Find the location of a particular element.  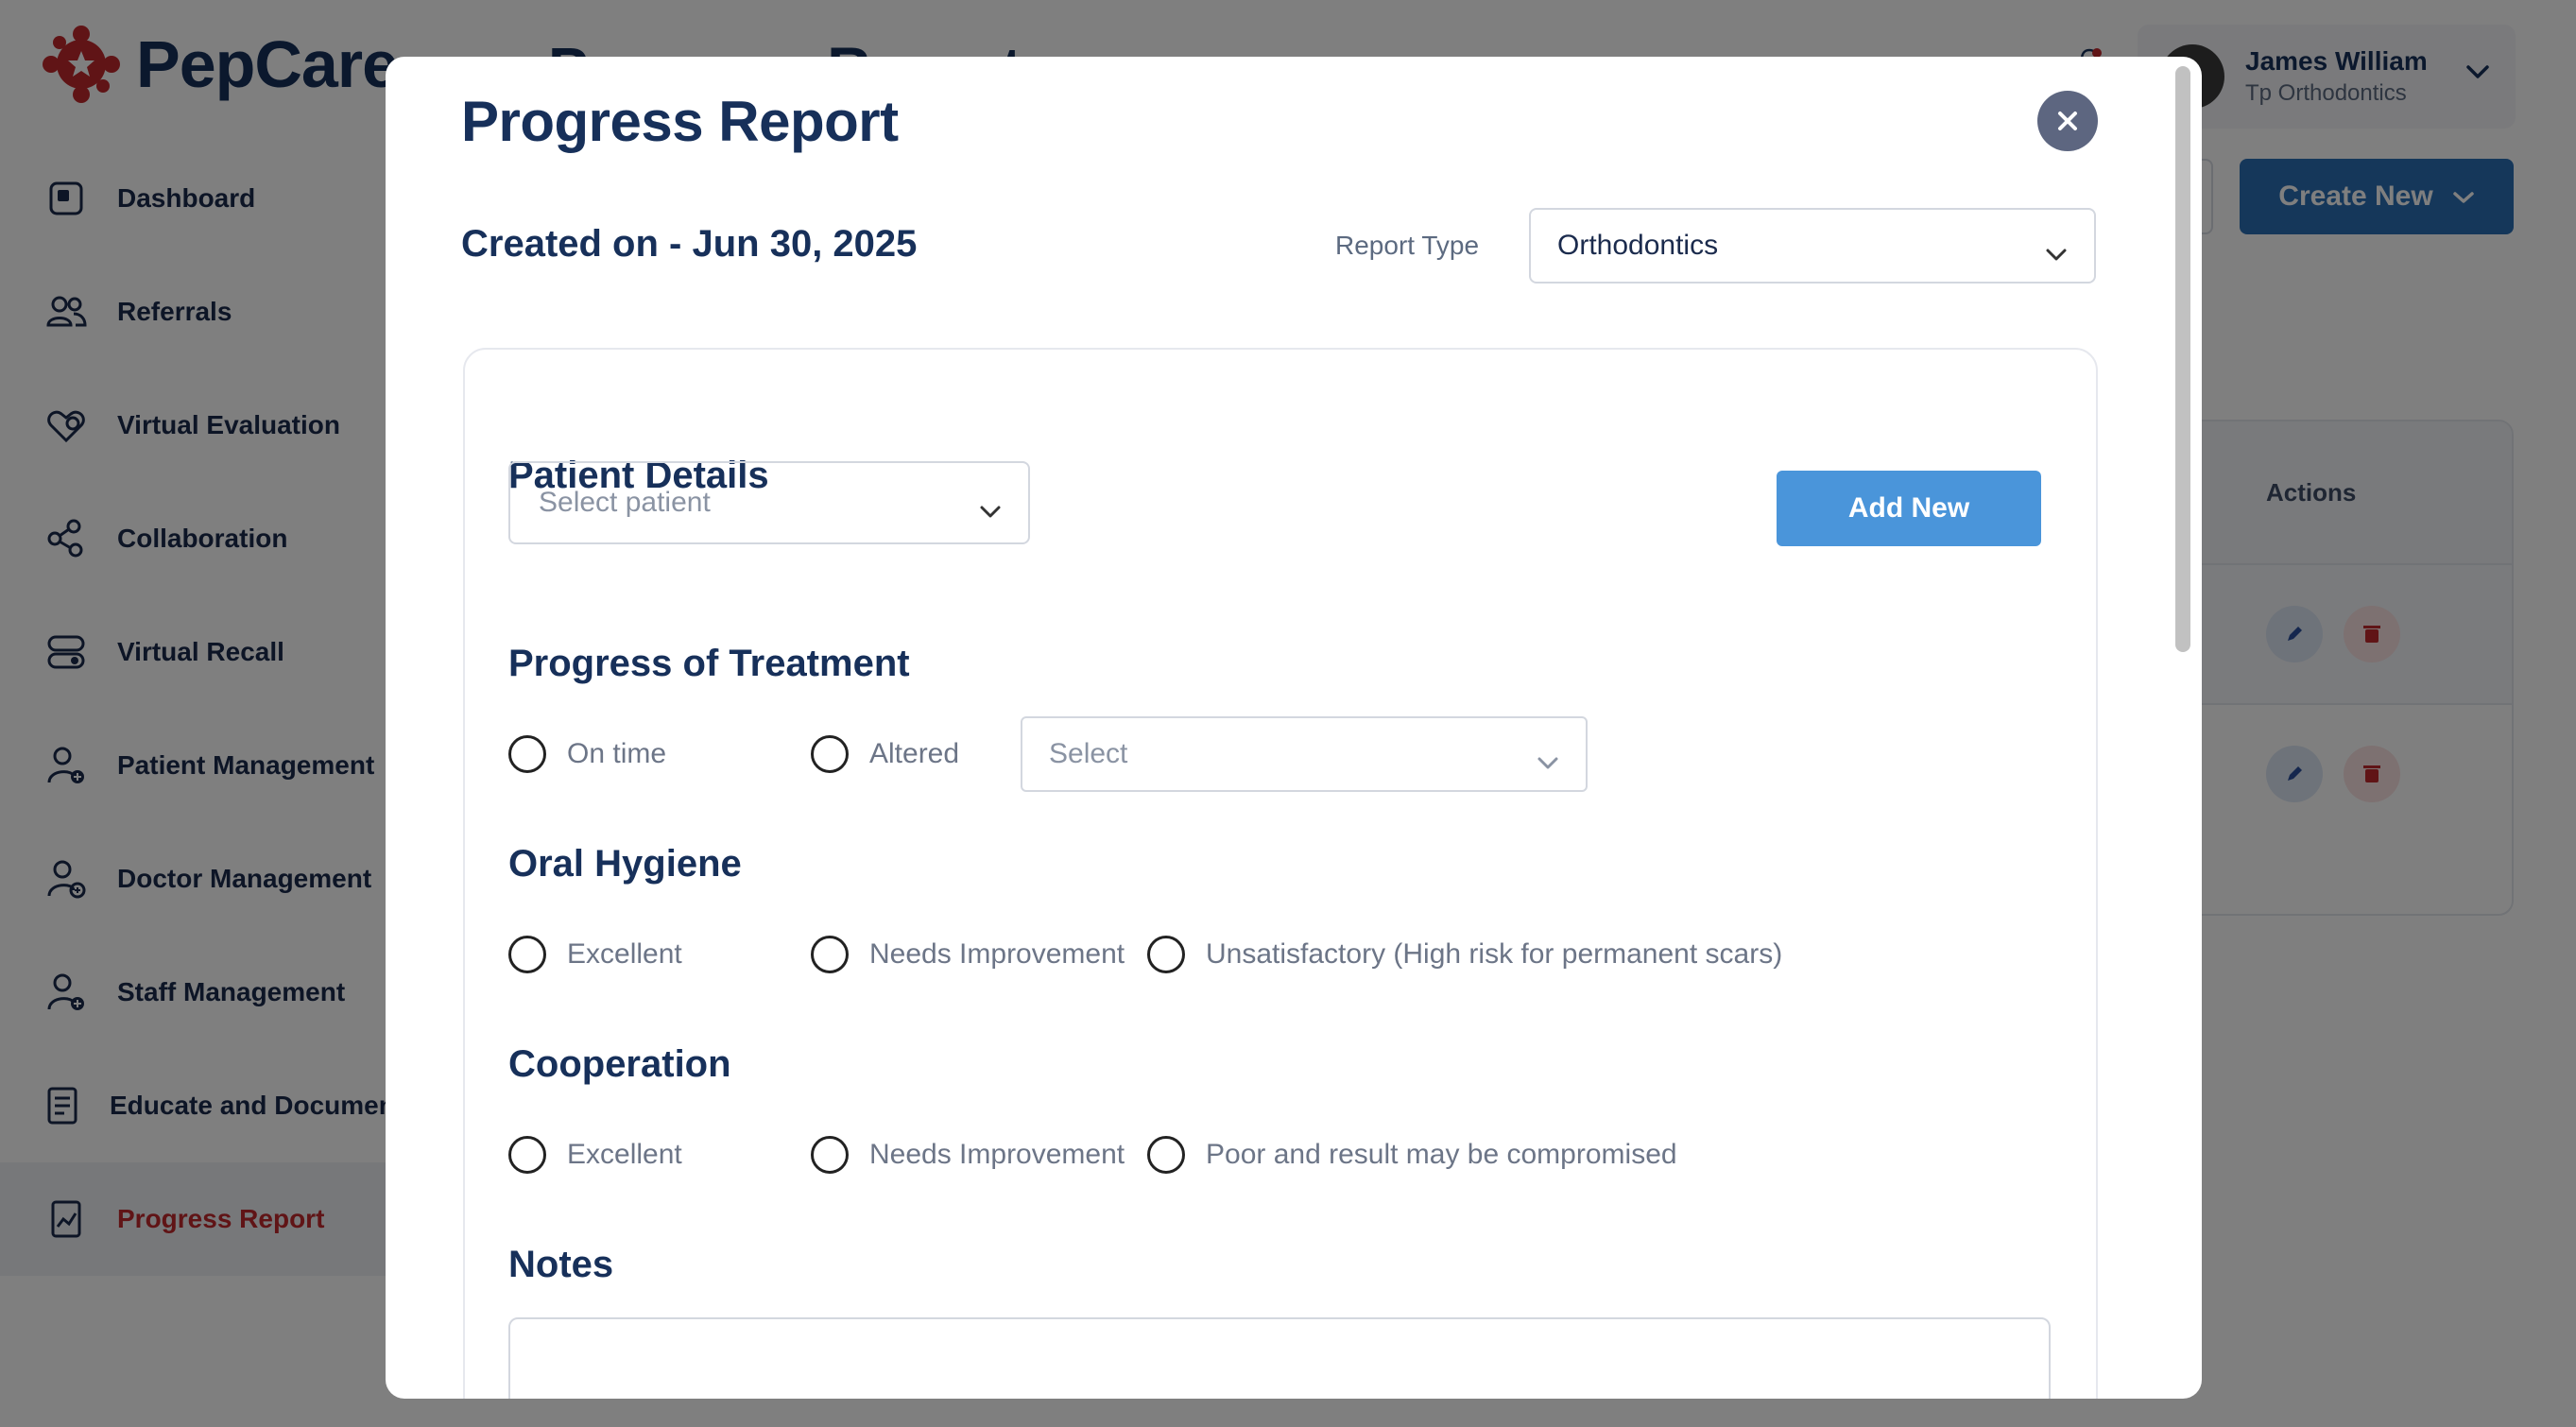

modal-title: Progress Report is located at coordinates (680, 121).